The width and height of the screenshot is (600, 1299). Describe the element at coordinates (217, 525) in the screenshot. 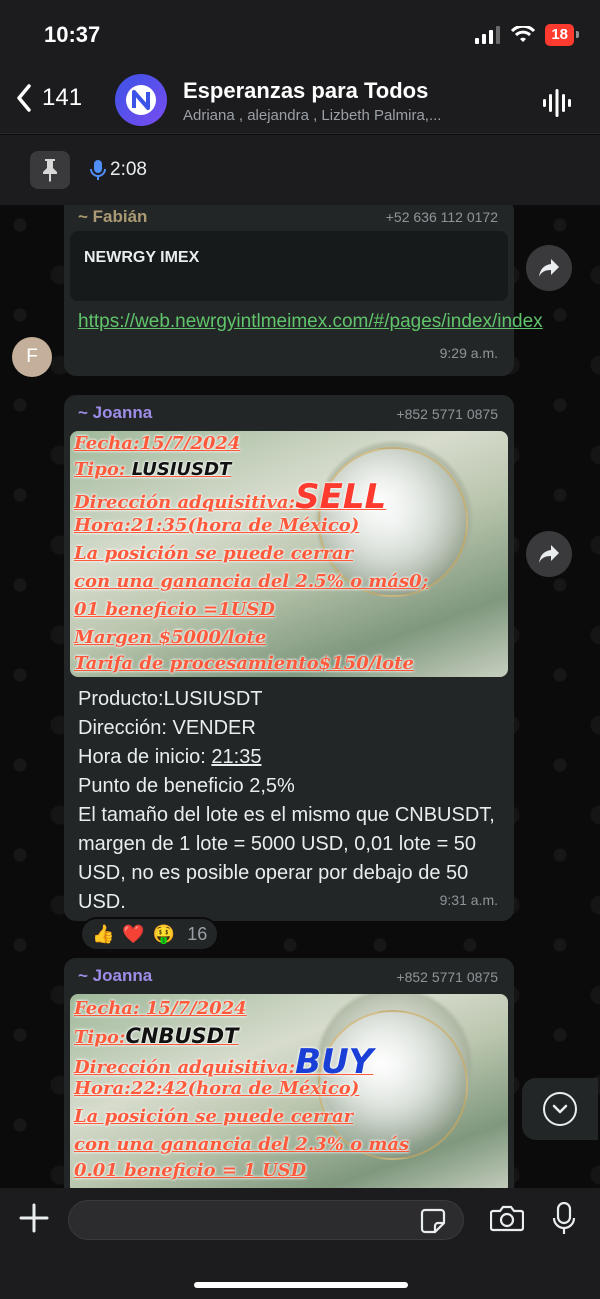

I see `image-text-line: Hora:21:35(hora de México)` at that location.